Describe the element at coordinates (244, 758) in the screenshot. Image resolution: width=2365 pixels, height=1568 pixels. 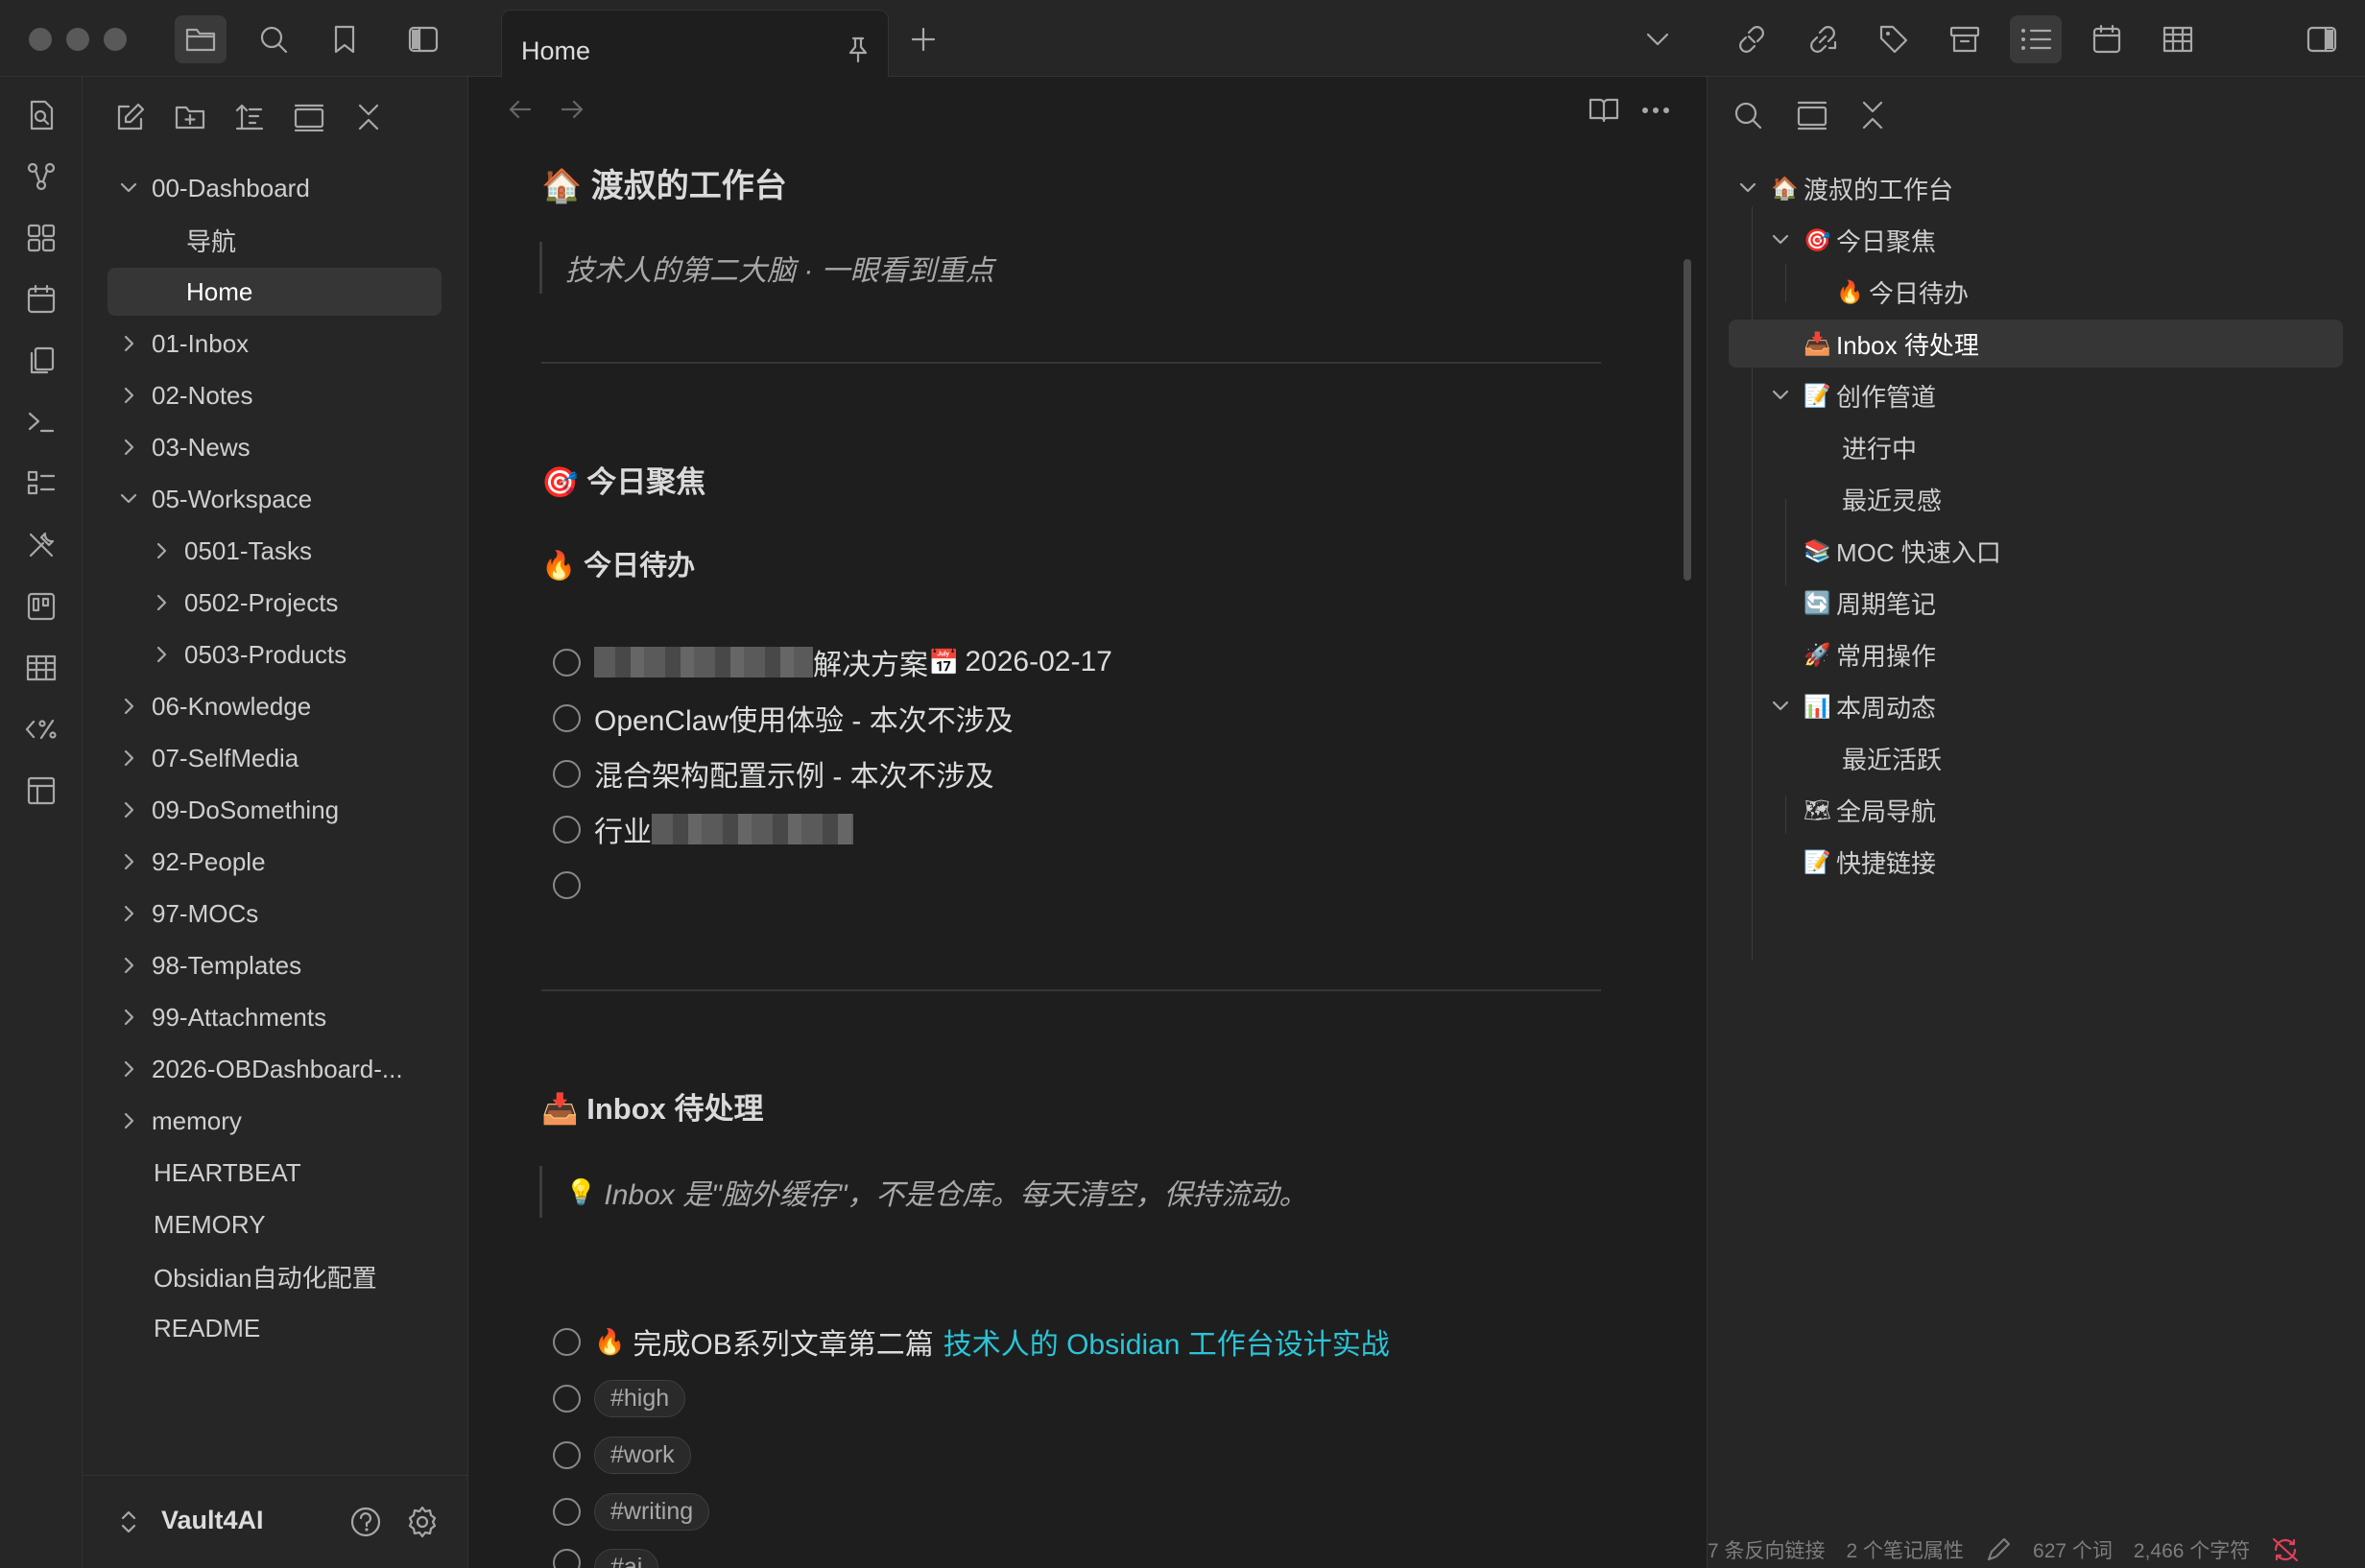
I see `tree-folder-selfmedia: 07-SelfMedia` at that location.